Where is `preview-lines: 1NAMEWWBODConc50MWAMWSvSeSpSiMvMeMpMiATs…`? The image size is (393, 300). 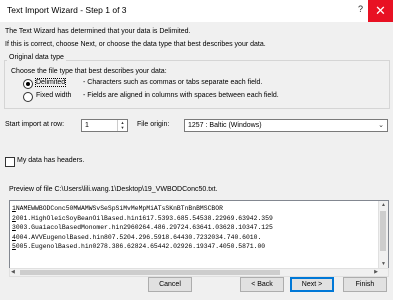
preview-lines: 1NAMEWWBODConc50MWAMWSvSeSpSiMvMeMpMiATs… is located at coordinates (142, 228).